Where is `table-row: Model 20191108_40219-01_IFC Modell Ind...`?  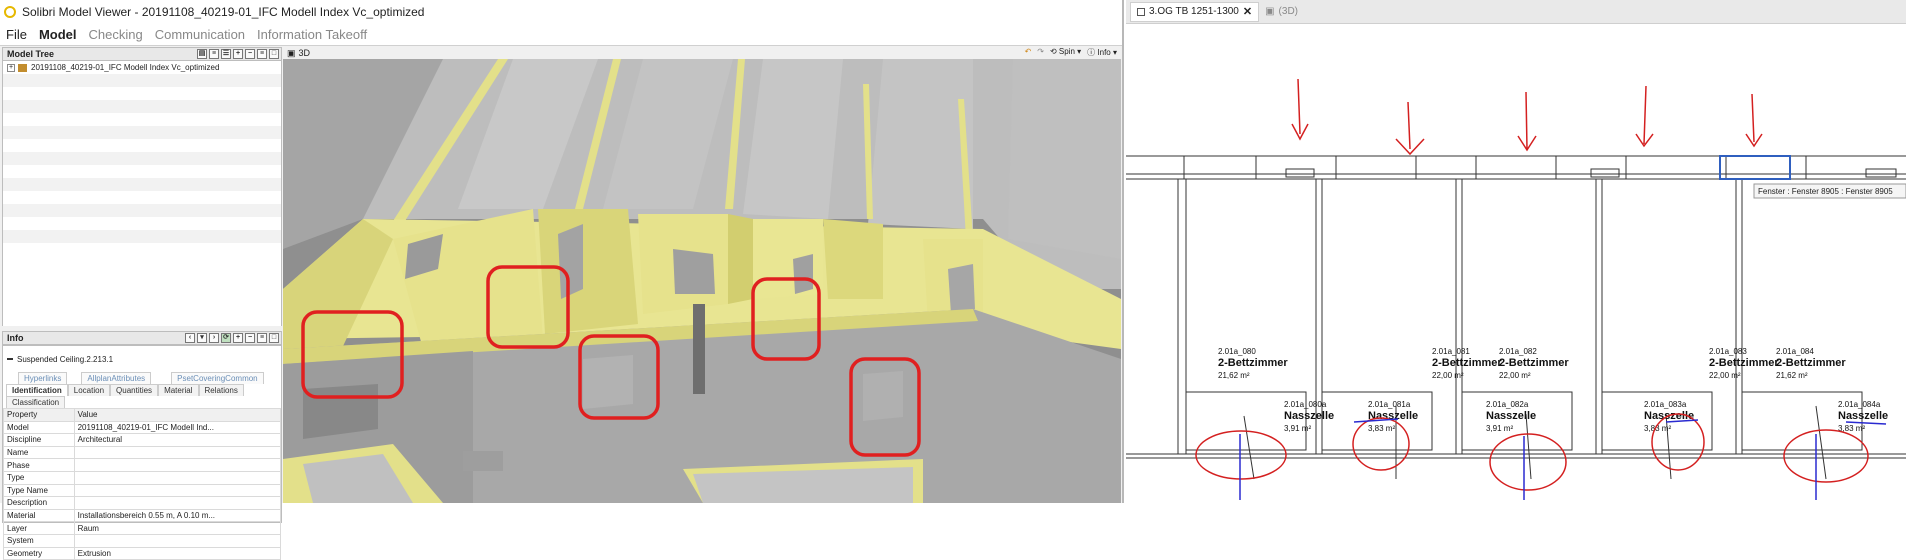
table-row: Model 20191108_40219-01_IFC Modell Ind... is located at coordinates (142, 427).